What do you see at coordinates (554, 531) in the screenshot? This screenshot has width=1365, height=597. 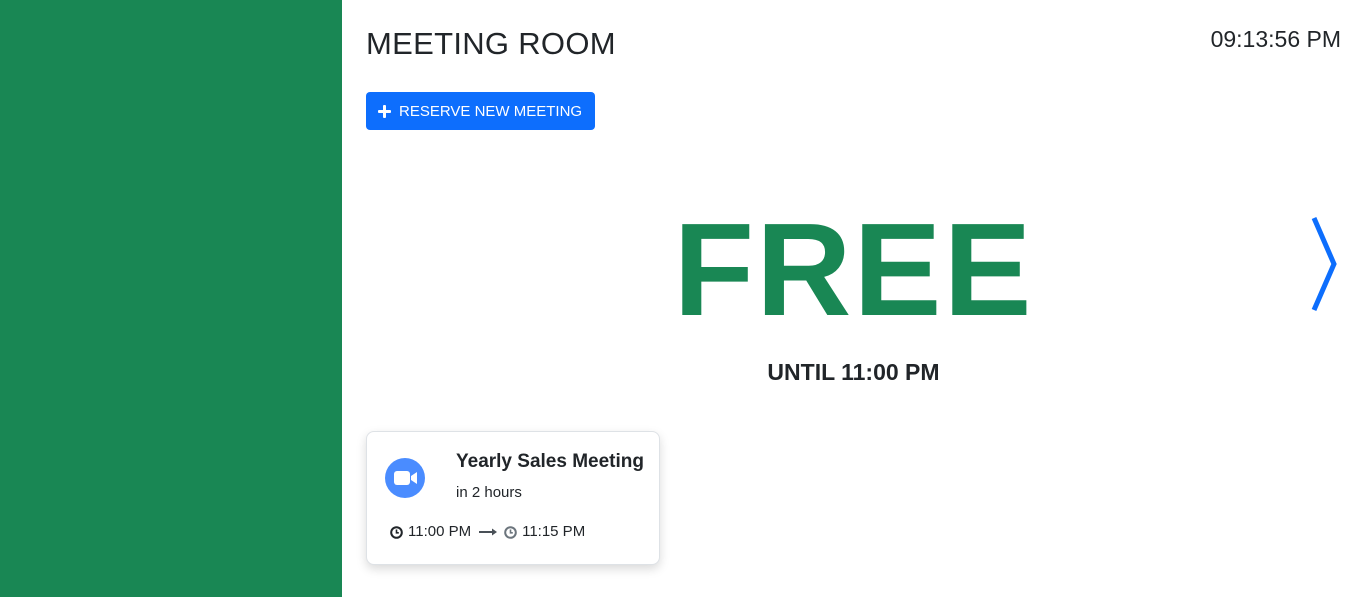 I see `meeting-end-time: 11:15 PM` at bounding box center [554, 531].